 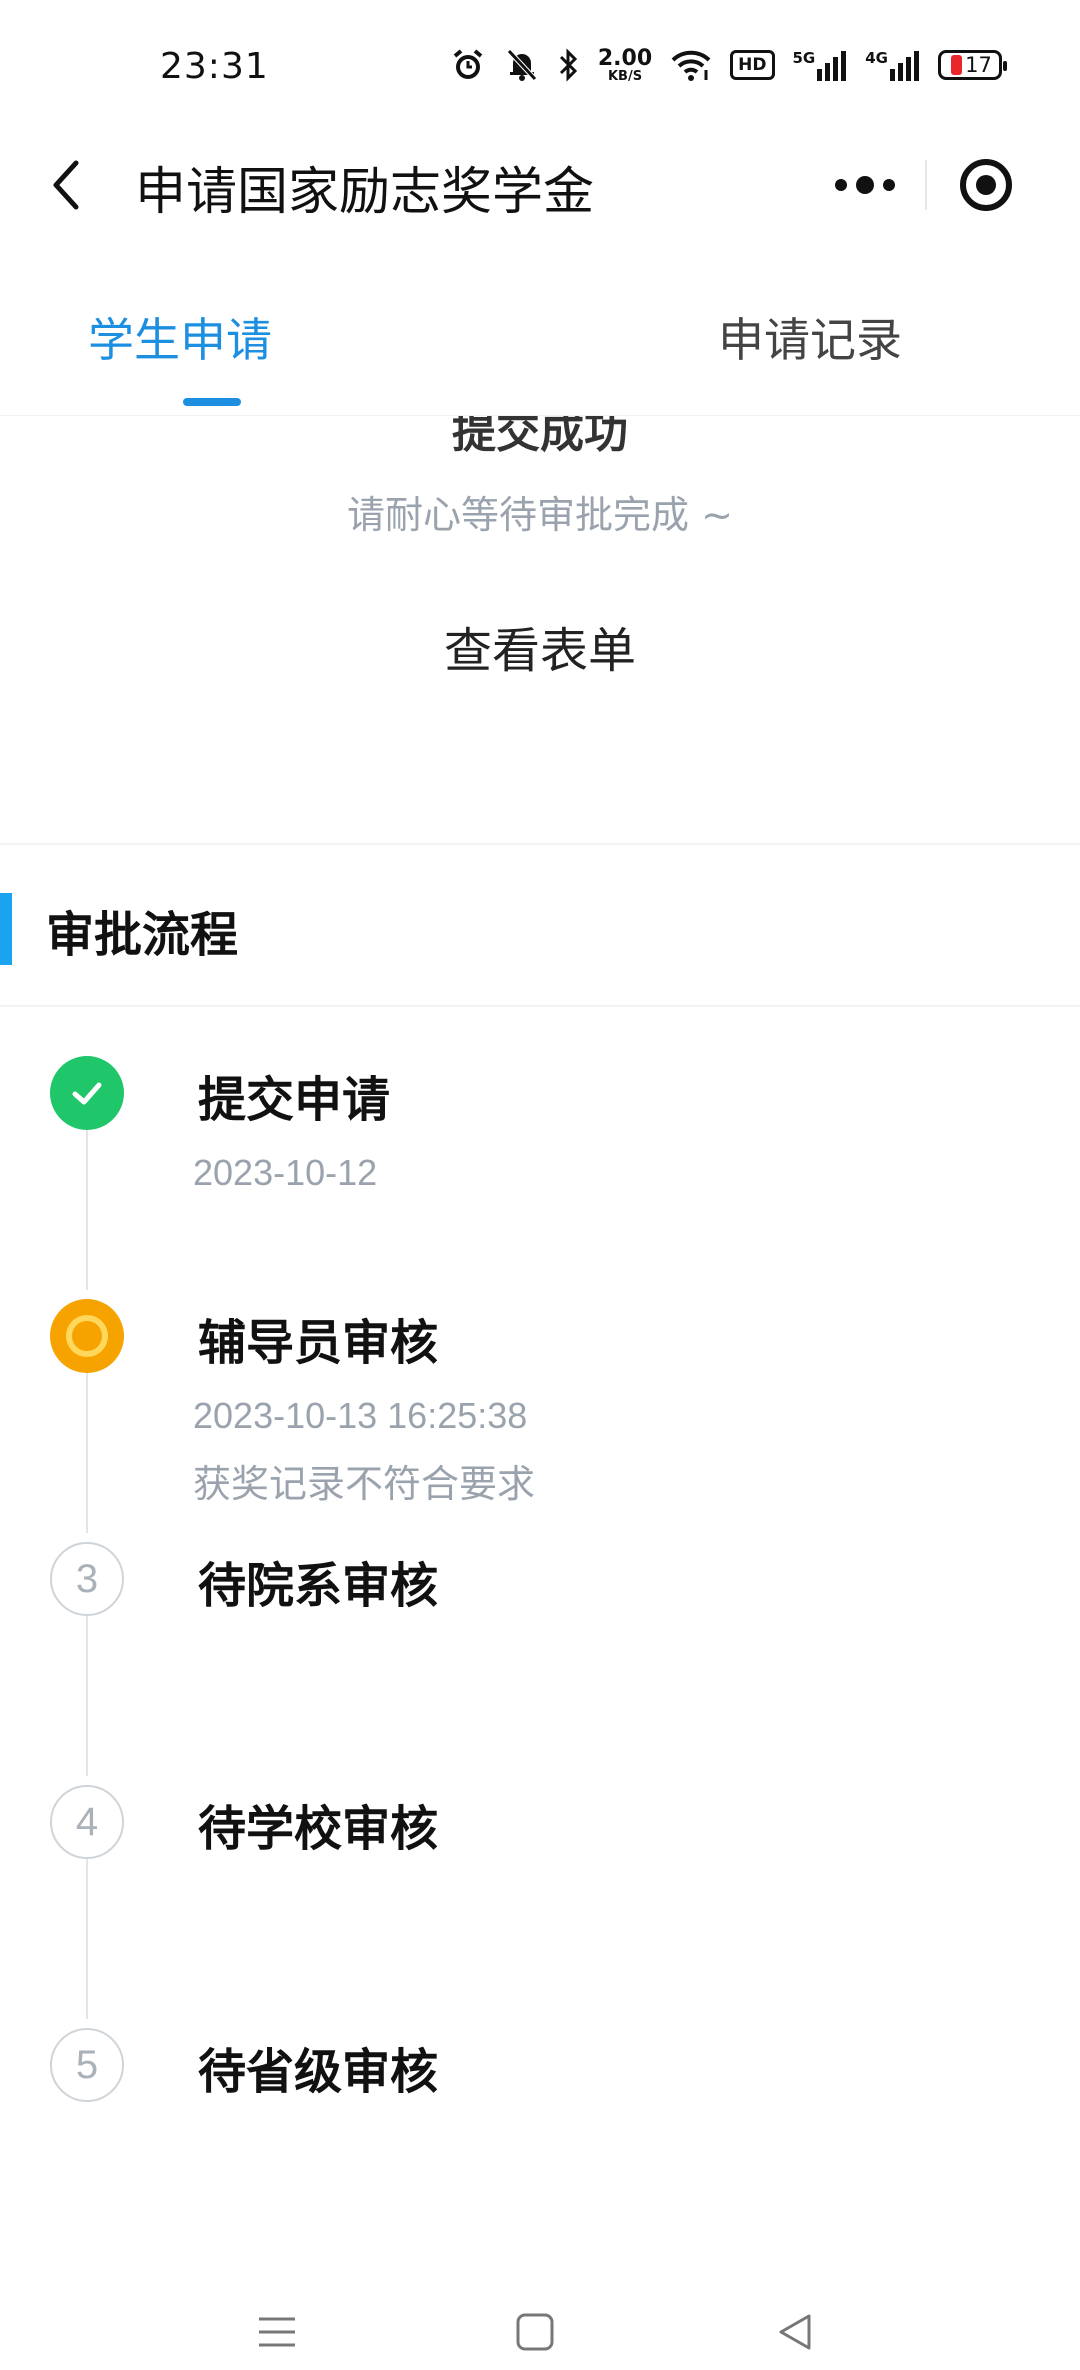 I want to click on sim2-label: 4G, so click(x=876, y=58).